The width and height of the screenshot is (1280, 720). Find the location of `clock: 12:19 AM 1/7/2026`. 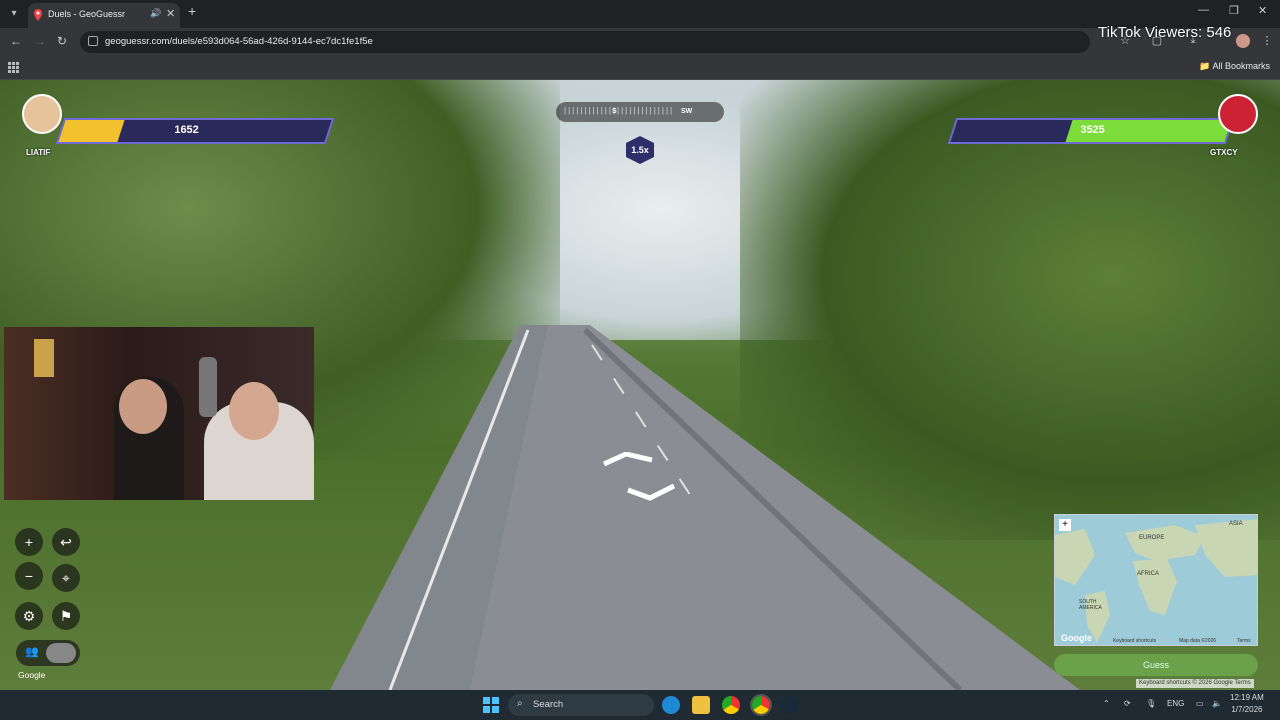

clock: 12:19 AM 1/7/2026 is located at coordinates (1247, 704).